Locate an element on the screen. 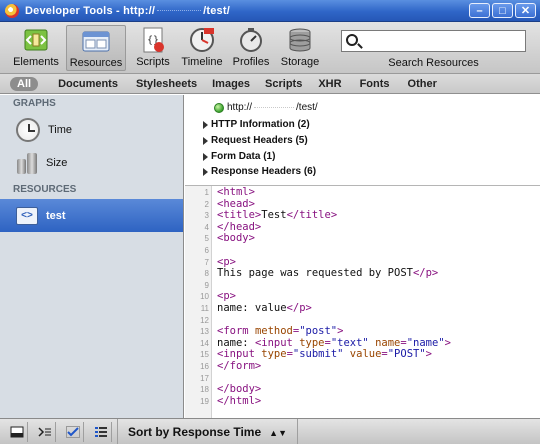  code-token: </form> is located at coordinates (239, 366).